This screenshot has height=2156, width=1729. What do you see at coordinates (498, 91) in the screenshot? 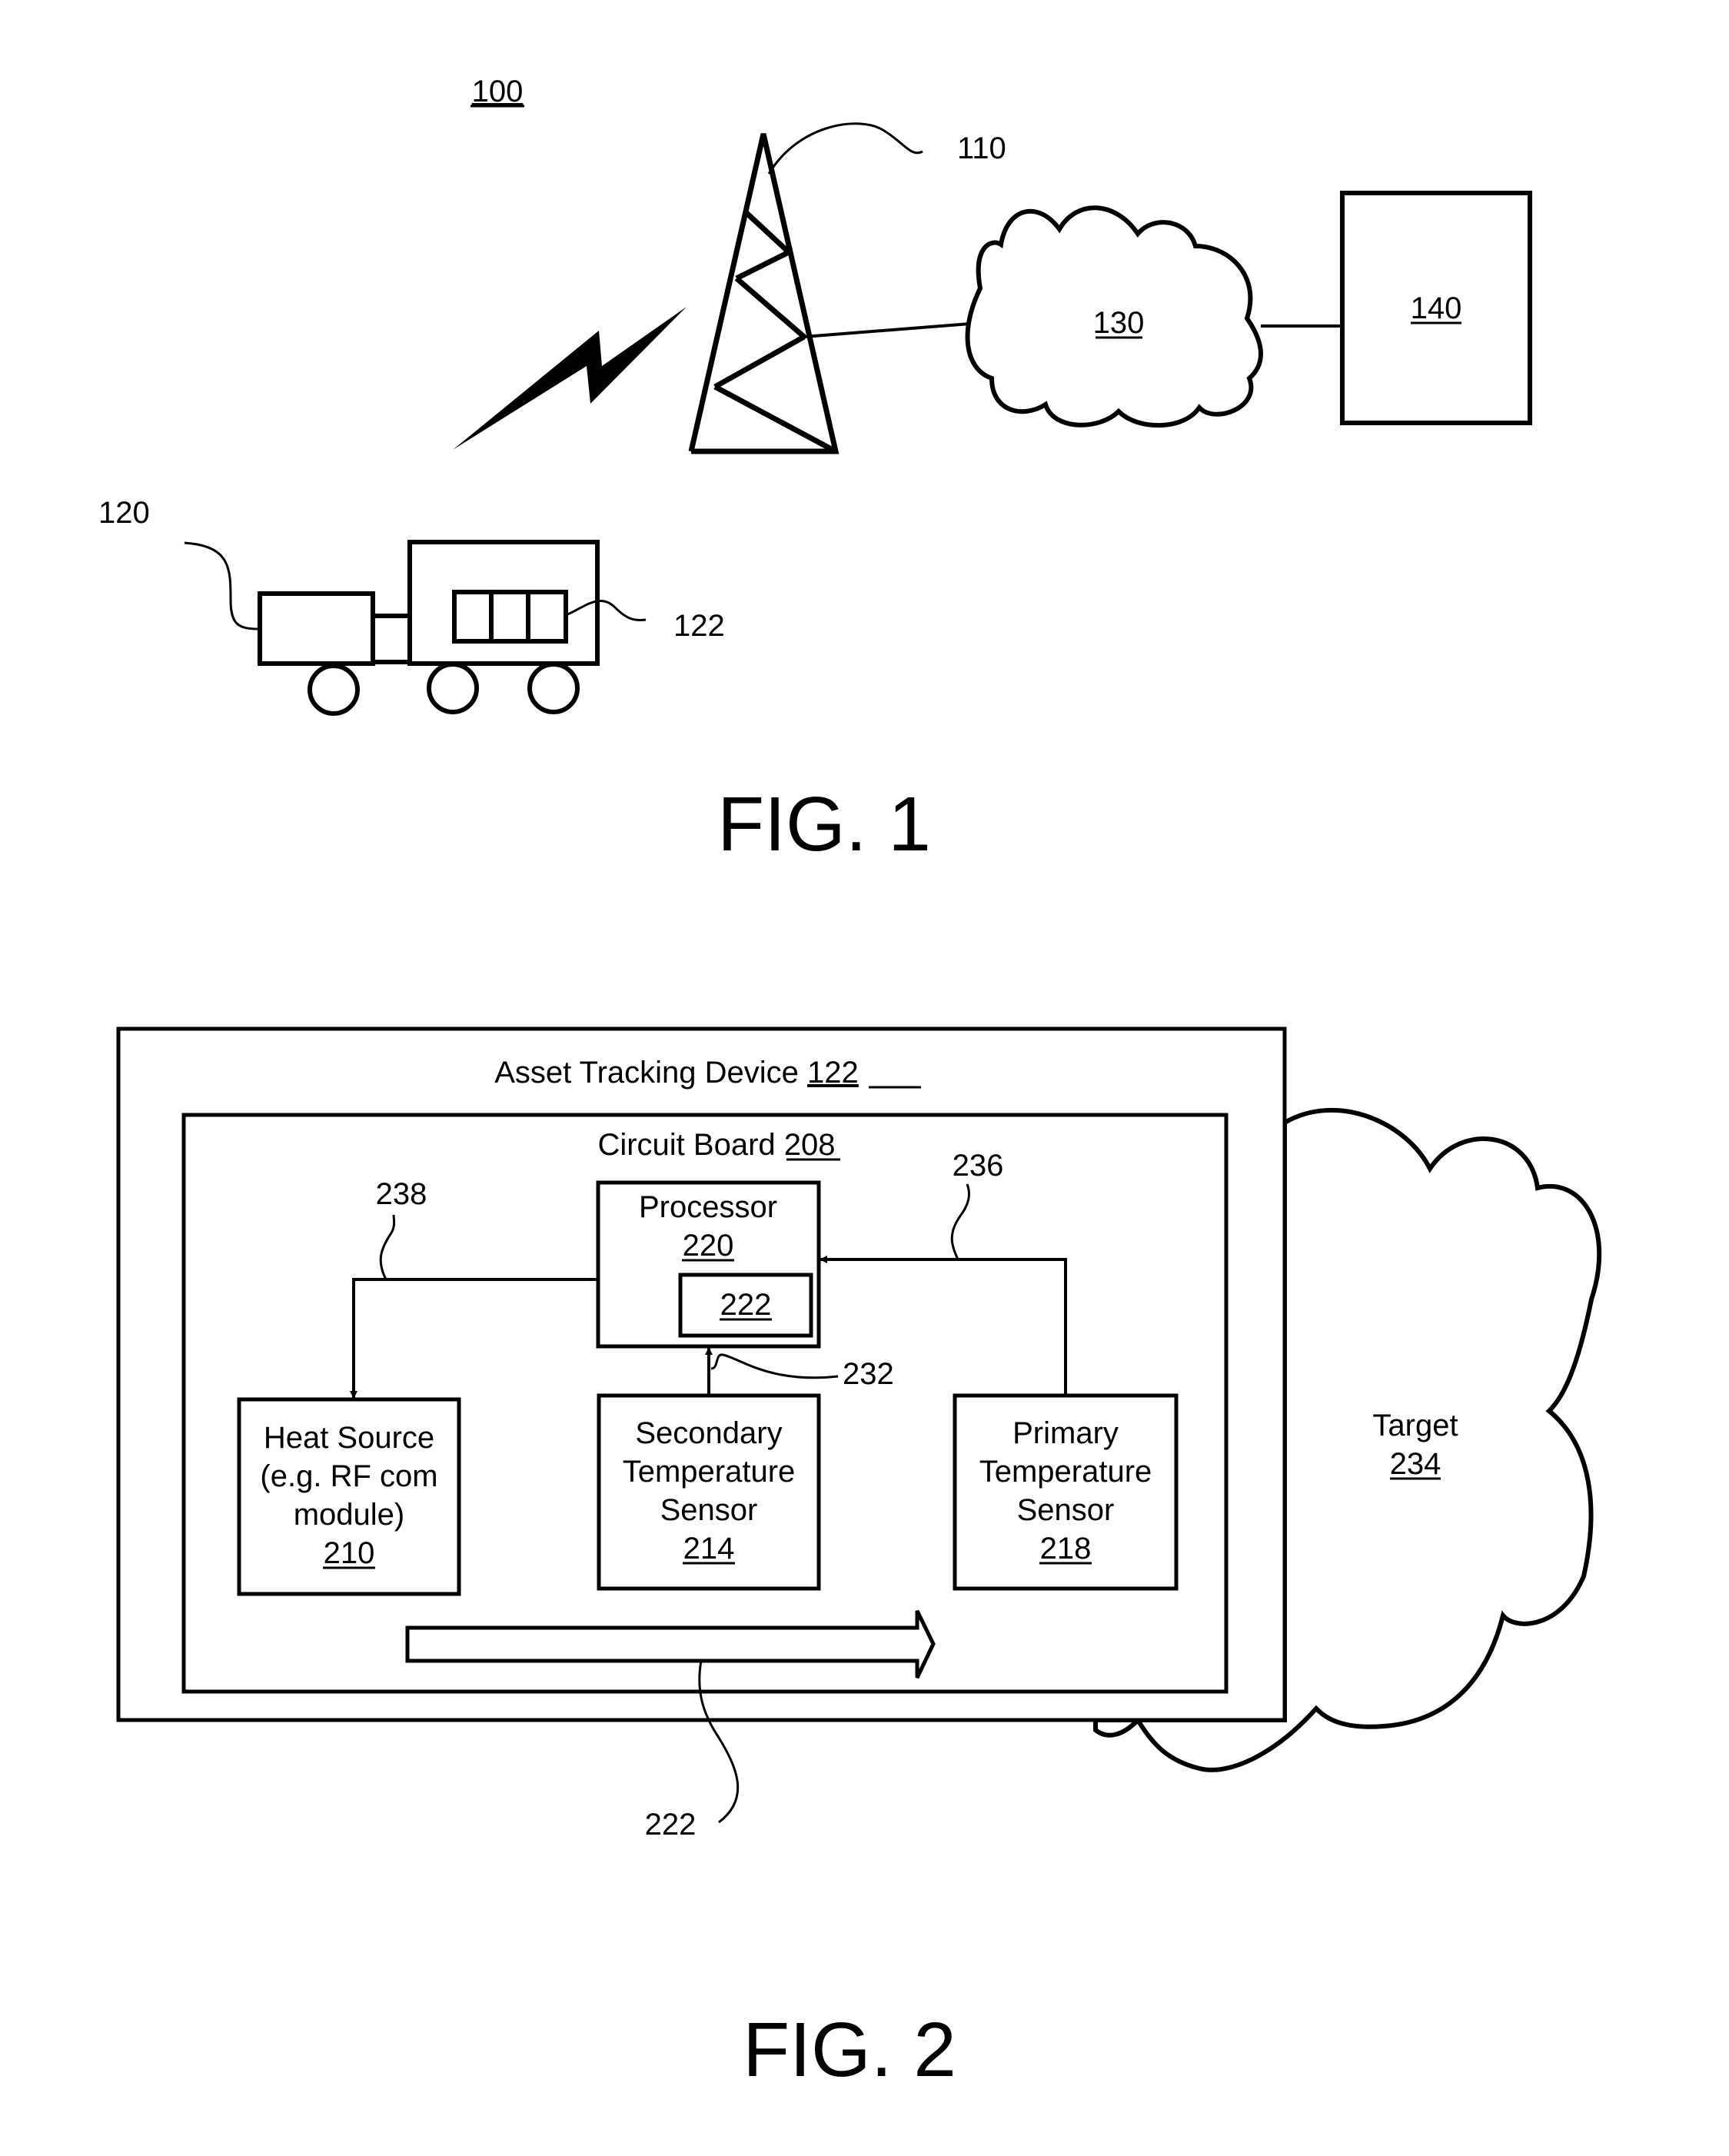
I see `system-ref-label: 100` at bounding box center [498, 91].